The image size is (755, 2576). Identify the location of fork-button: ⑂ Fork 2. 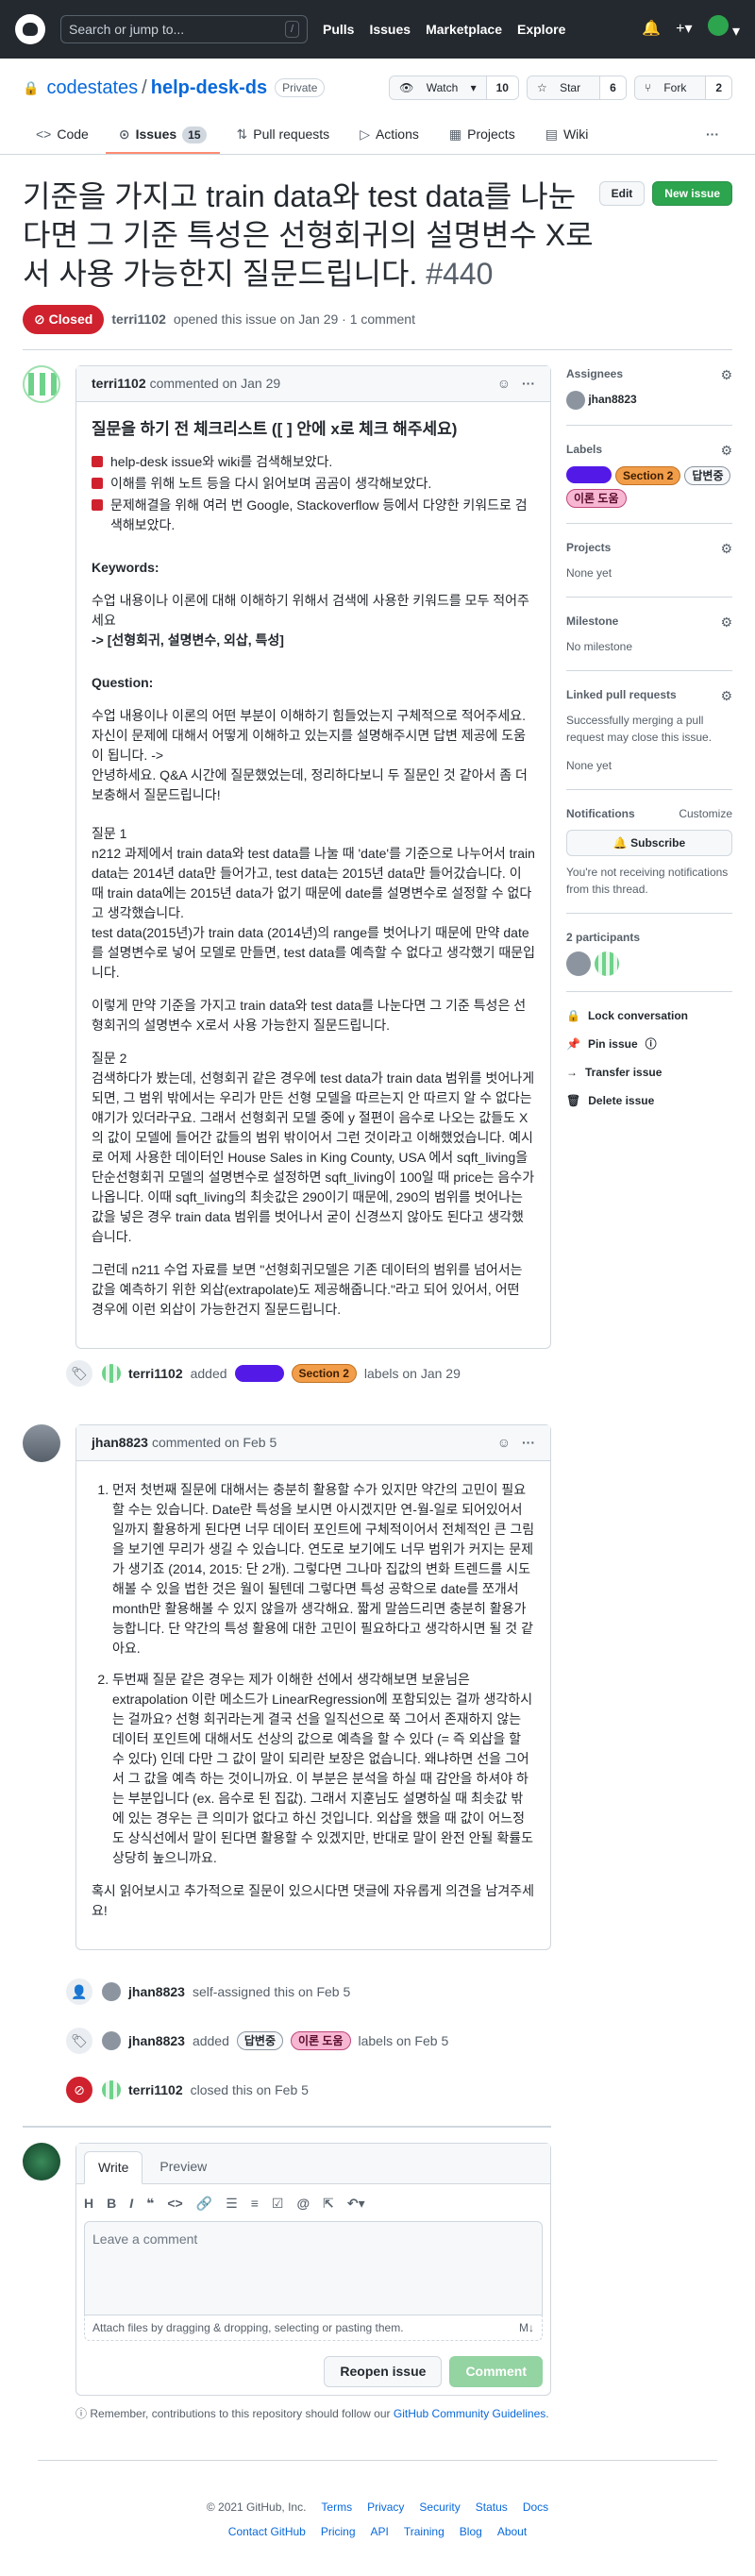
(682, 88).